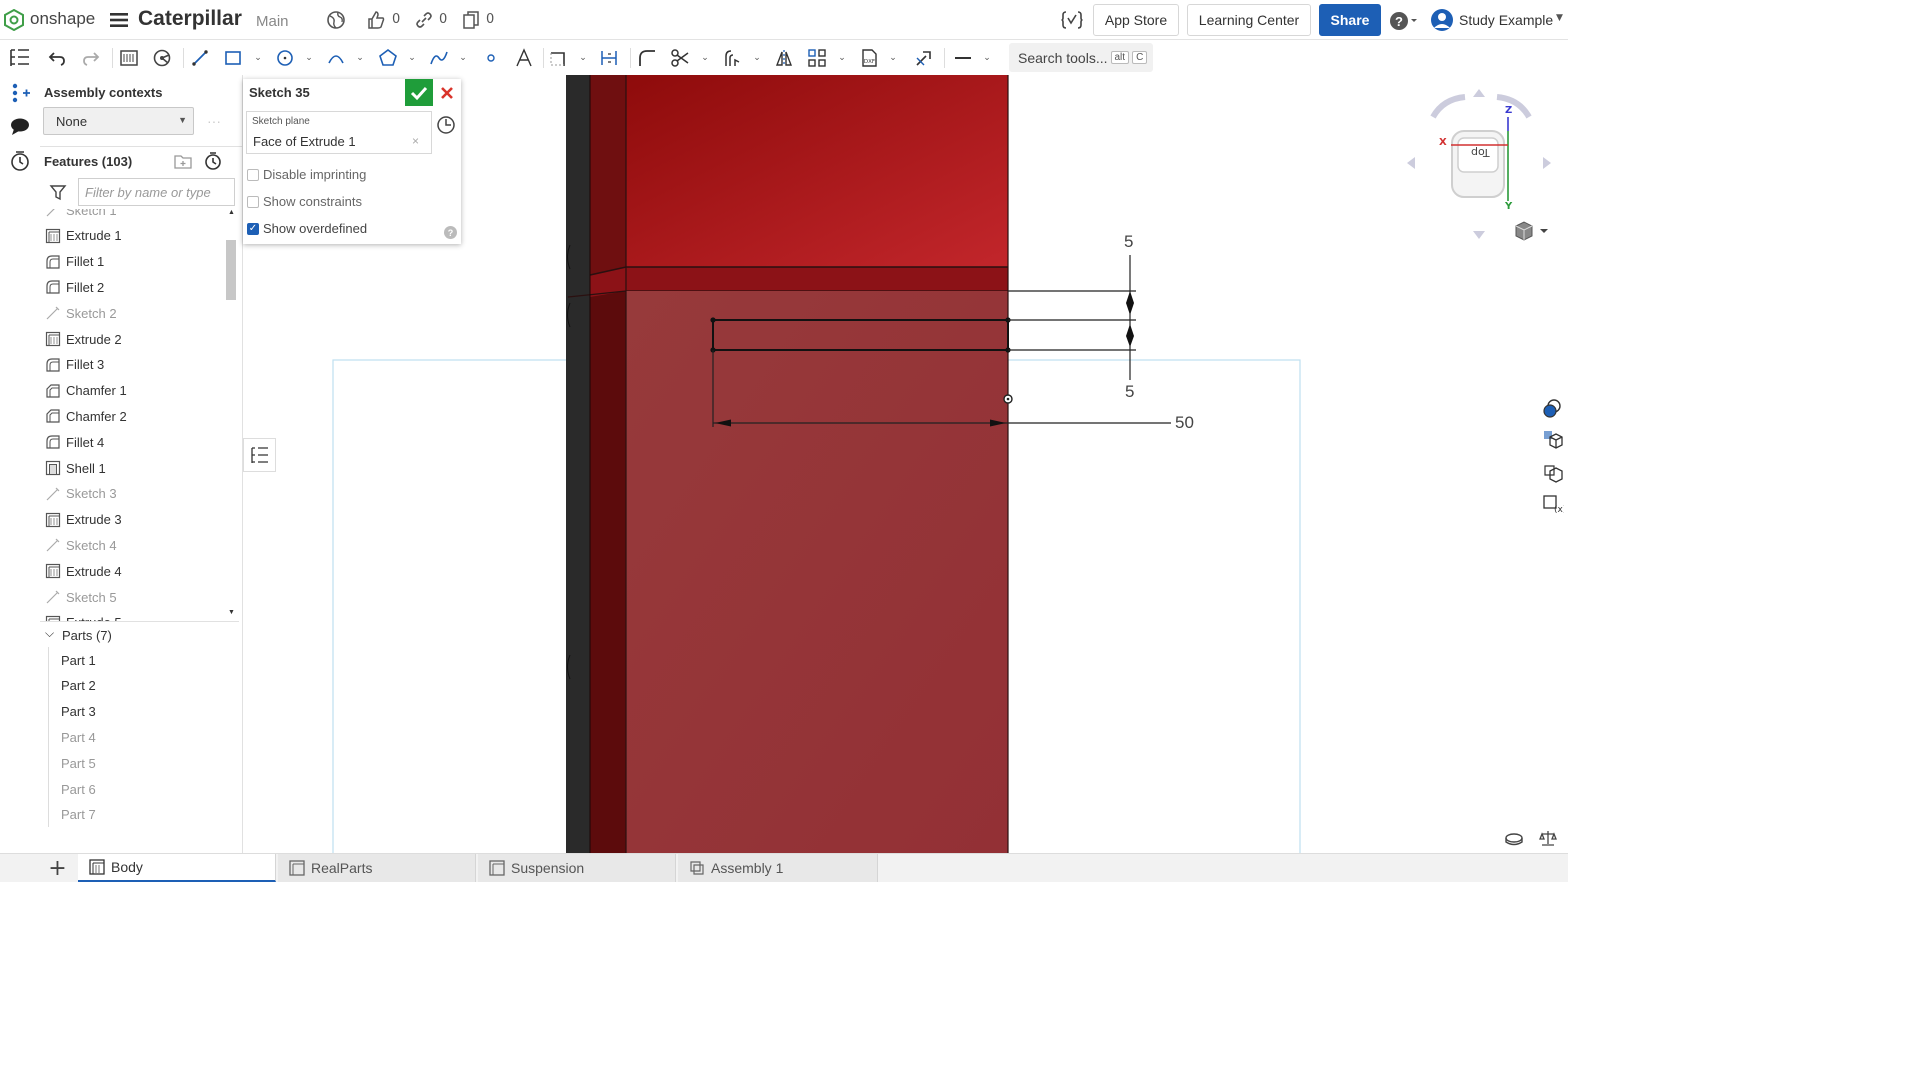 Image resolution: width=1920 pixels, height=1080 pixels. What do you see at coordinates (177, 868) in the screenshot?
I see `tab-0: Body` at bounding box center [177, 868].